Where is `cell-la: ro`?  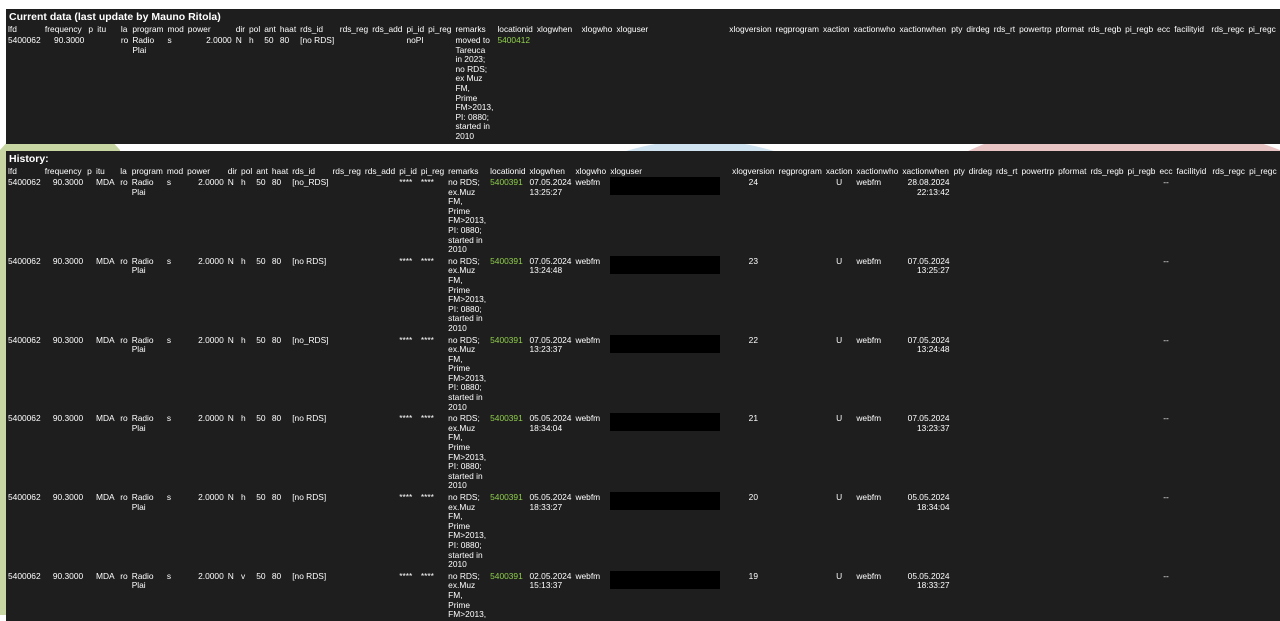 cell-la: ro is located at coordinates (124, 40).